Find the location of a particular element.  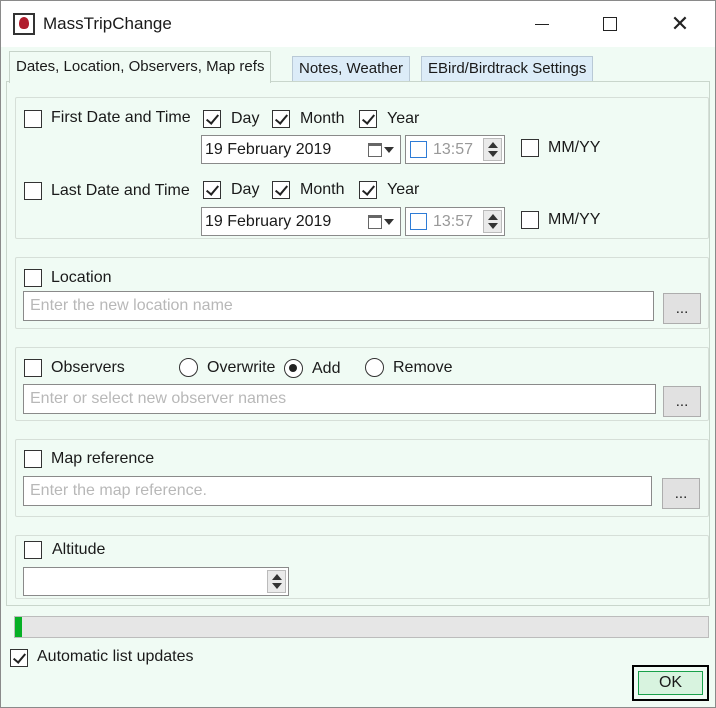

first-time-picker: 13:57 is located at coordinates (455, 149).